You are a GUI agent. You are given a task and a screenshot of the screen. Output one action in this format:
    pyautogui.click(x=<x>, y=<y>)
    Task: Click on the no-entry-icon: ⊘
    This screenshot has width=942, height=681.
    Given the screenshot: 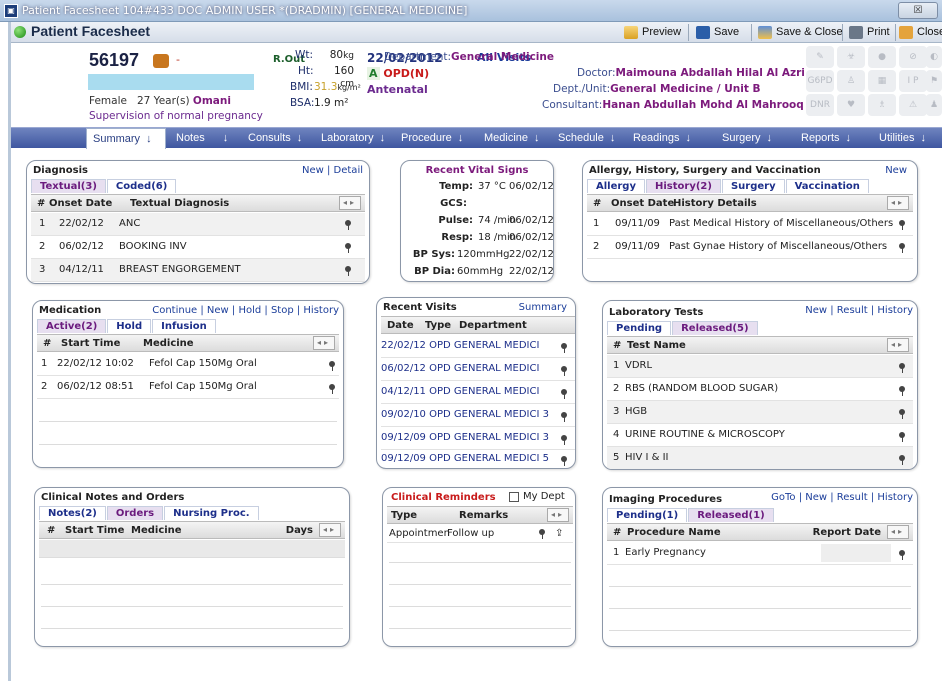 What is the action you would take?
    pyautogui.click(x=913, y=57)
    